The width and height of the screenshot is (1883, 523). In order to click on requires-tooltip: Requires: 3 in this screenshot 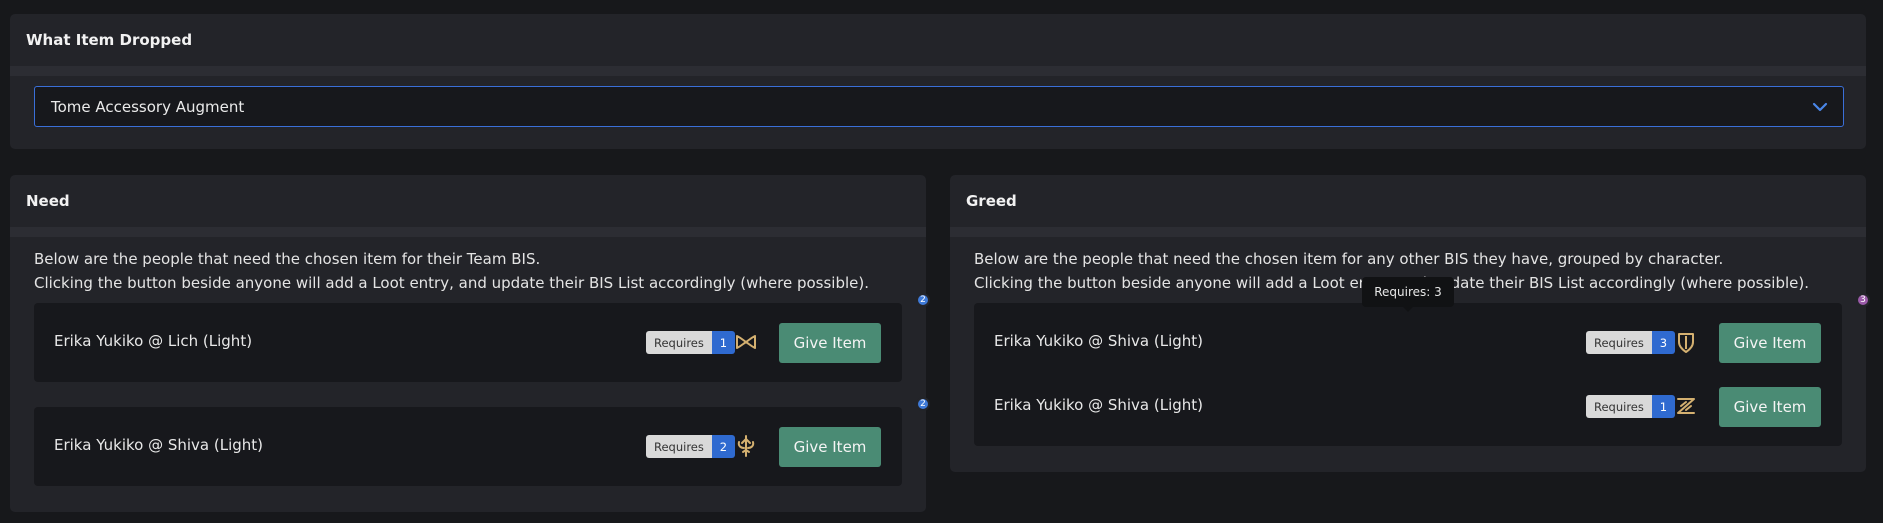, I will do `click(1408, 294)`.